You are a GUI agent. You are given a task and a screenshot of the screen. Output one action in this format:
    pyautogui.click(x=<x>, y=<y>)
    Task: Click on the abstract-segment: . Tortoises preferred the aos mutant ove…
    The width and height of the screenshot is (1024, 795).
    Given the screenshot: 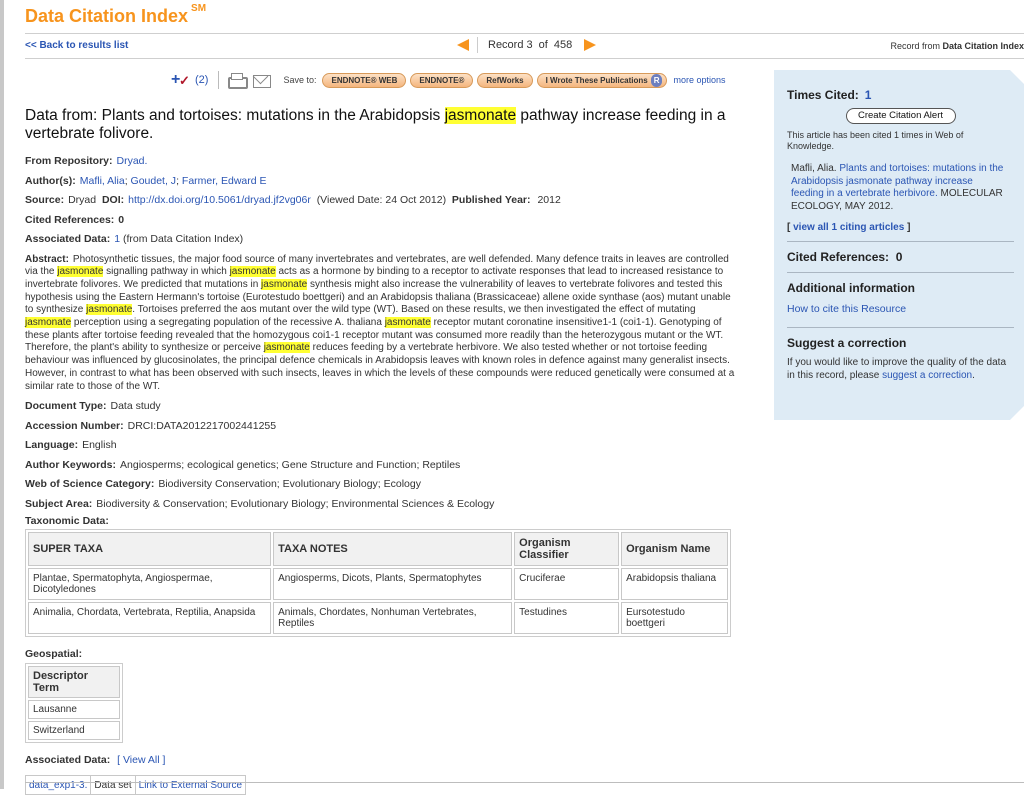 What is the action you would take?
    pyautogui.click(x=414, y=310)
    